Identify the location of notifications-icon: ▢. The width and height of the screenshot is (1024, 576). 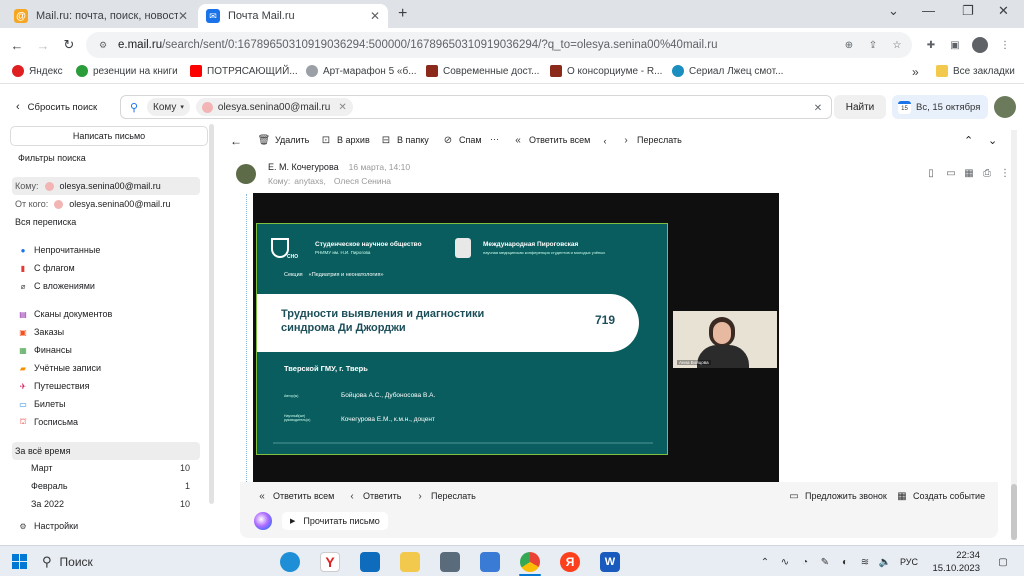
(1003, 562).